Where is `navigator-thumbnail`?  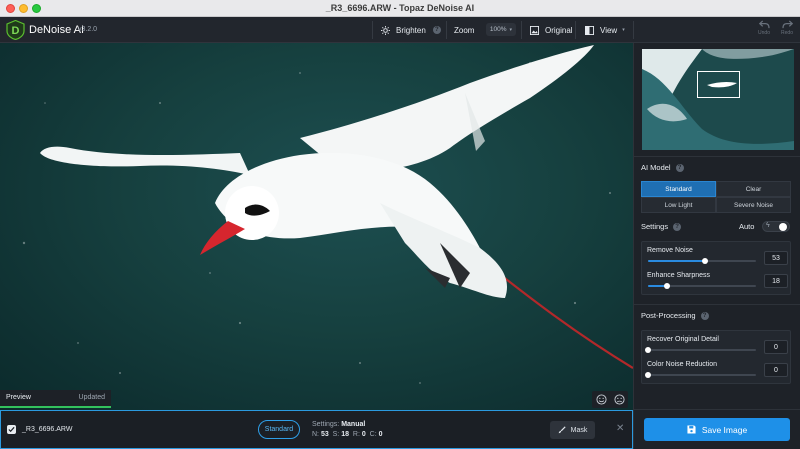 navigator-thumbnail is located at coordinates (718, 99).